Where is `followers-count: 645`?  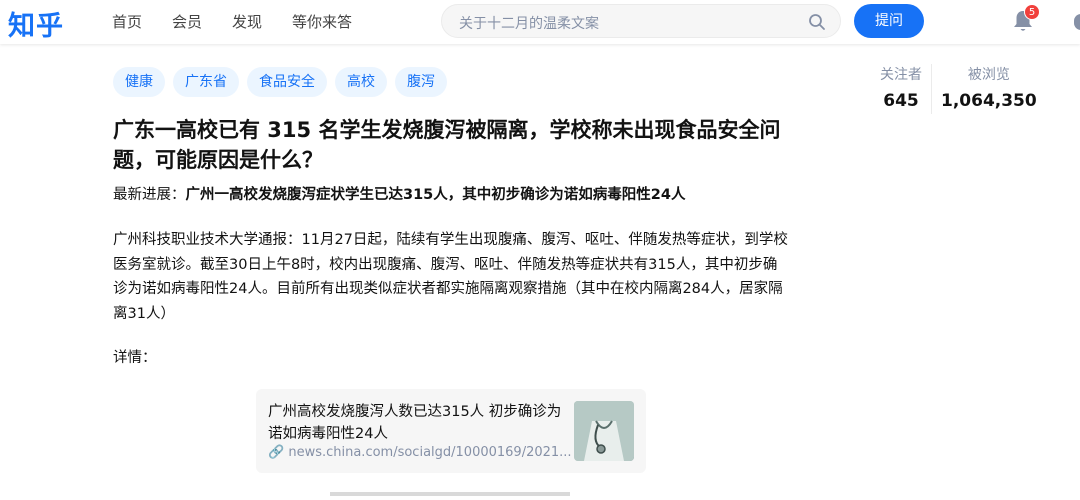
followers-count: 645 is located at coordinates (901, 101).